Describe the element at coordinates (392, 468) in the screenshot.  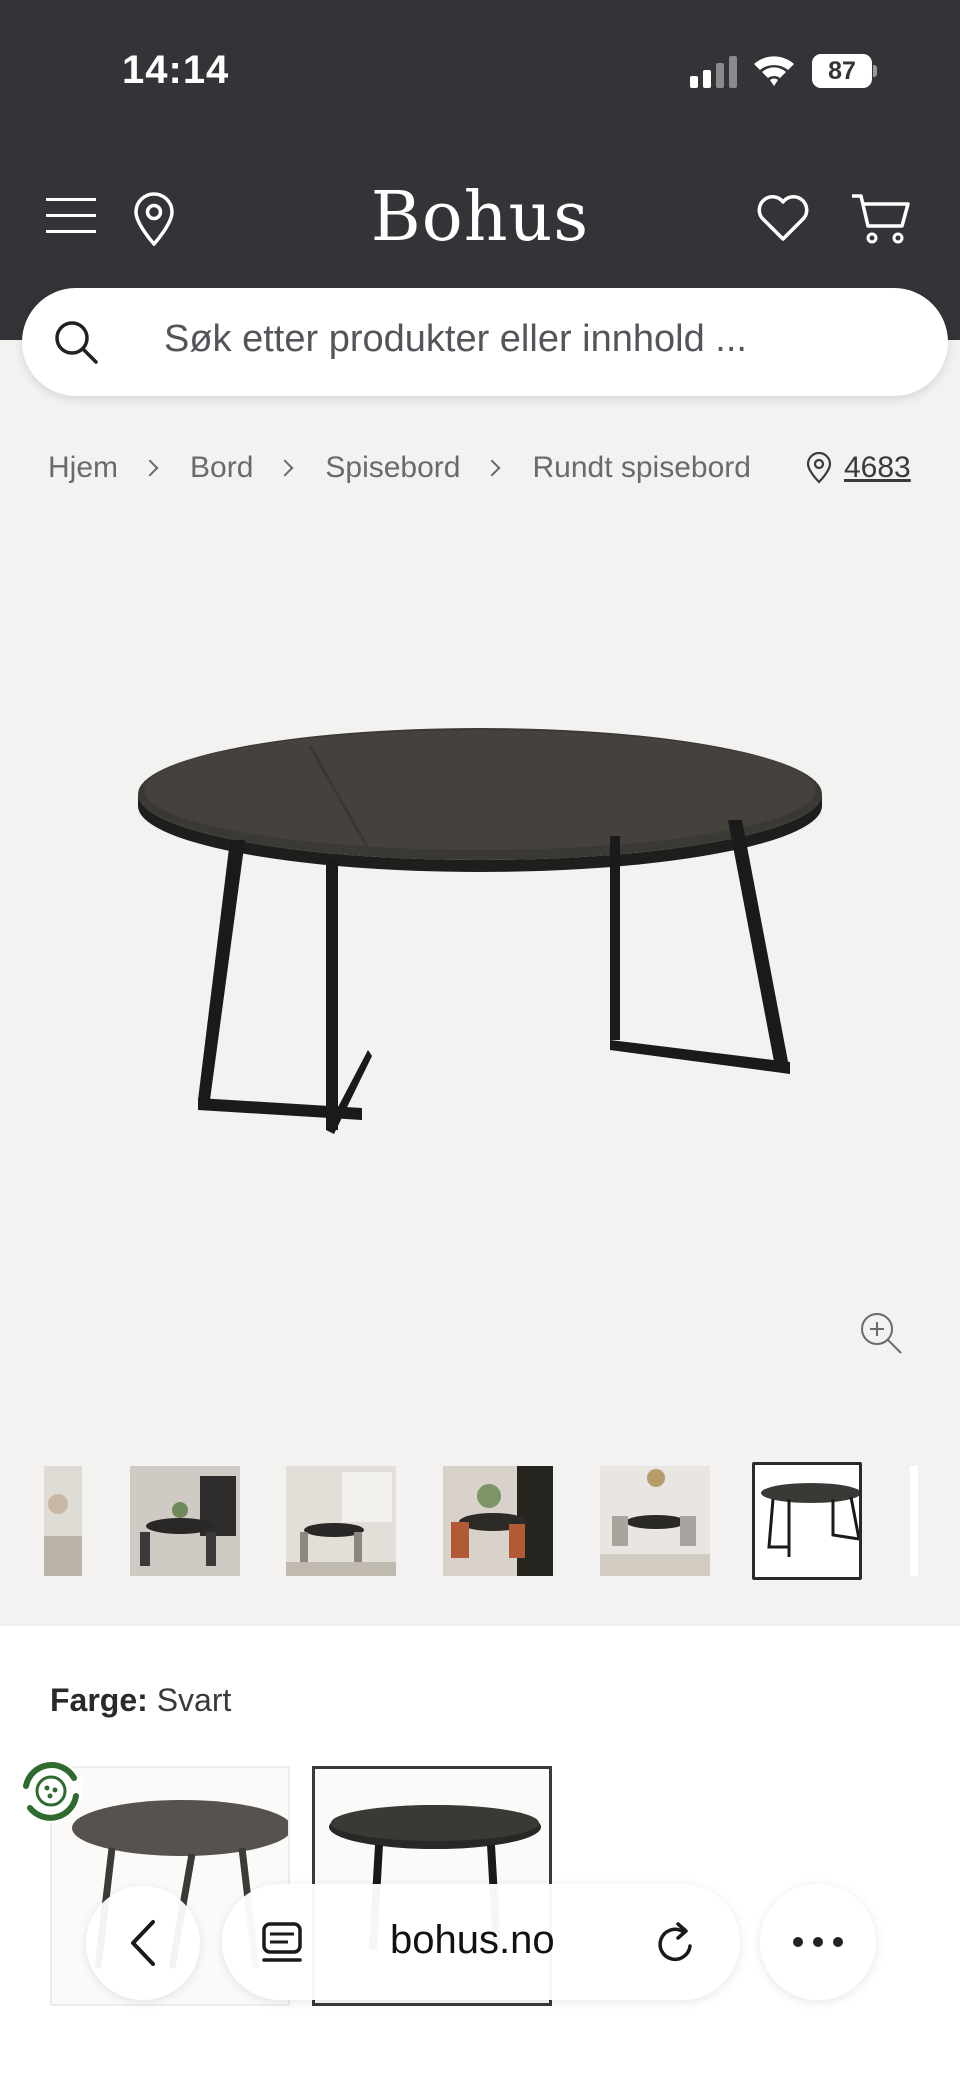
I see `breadcrumb-spisebord: Spisebord` at that location.